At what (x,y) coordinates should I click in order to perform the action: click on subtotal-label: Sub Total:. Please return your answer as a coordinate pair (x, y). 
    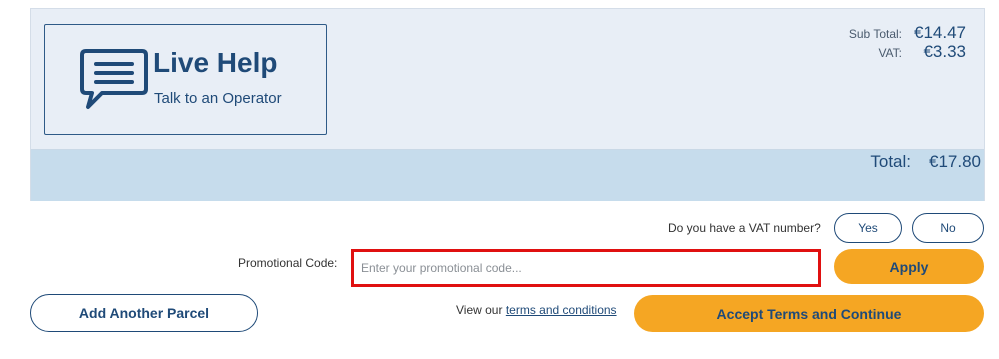
    Looking at the image, I should click on (875, 34).